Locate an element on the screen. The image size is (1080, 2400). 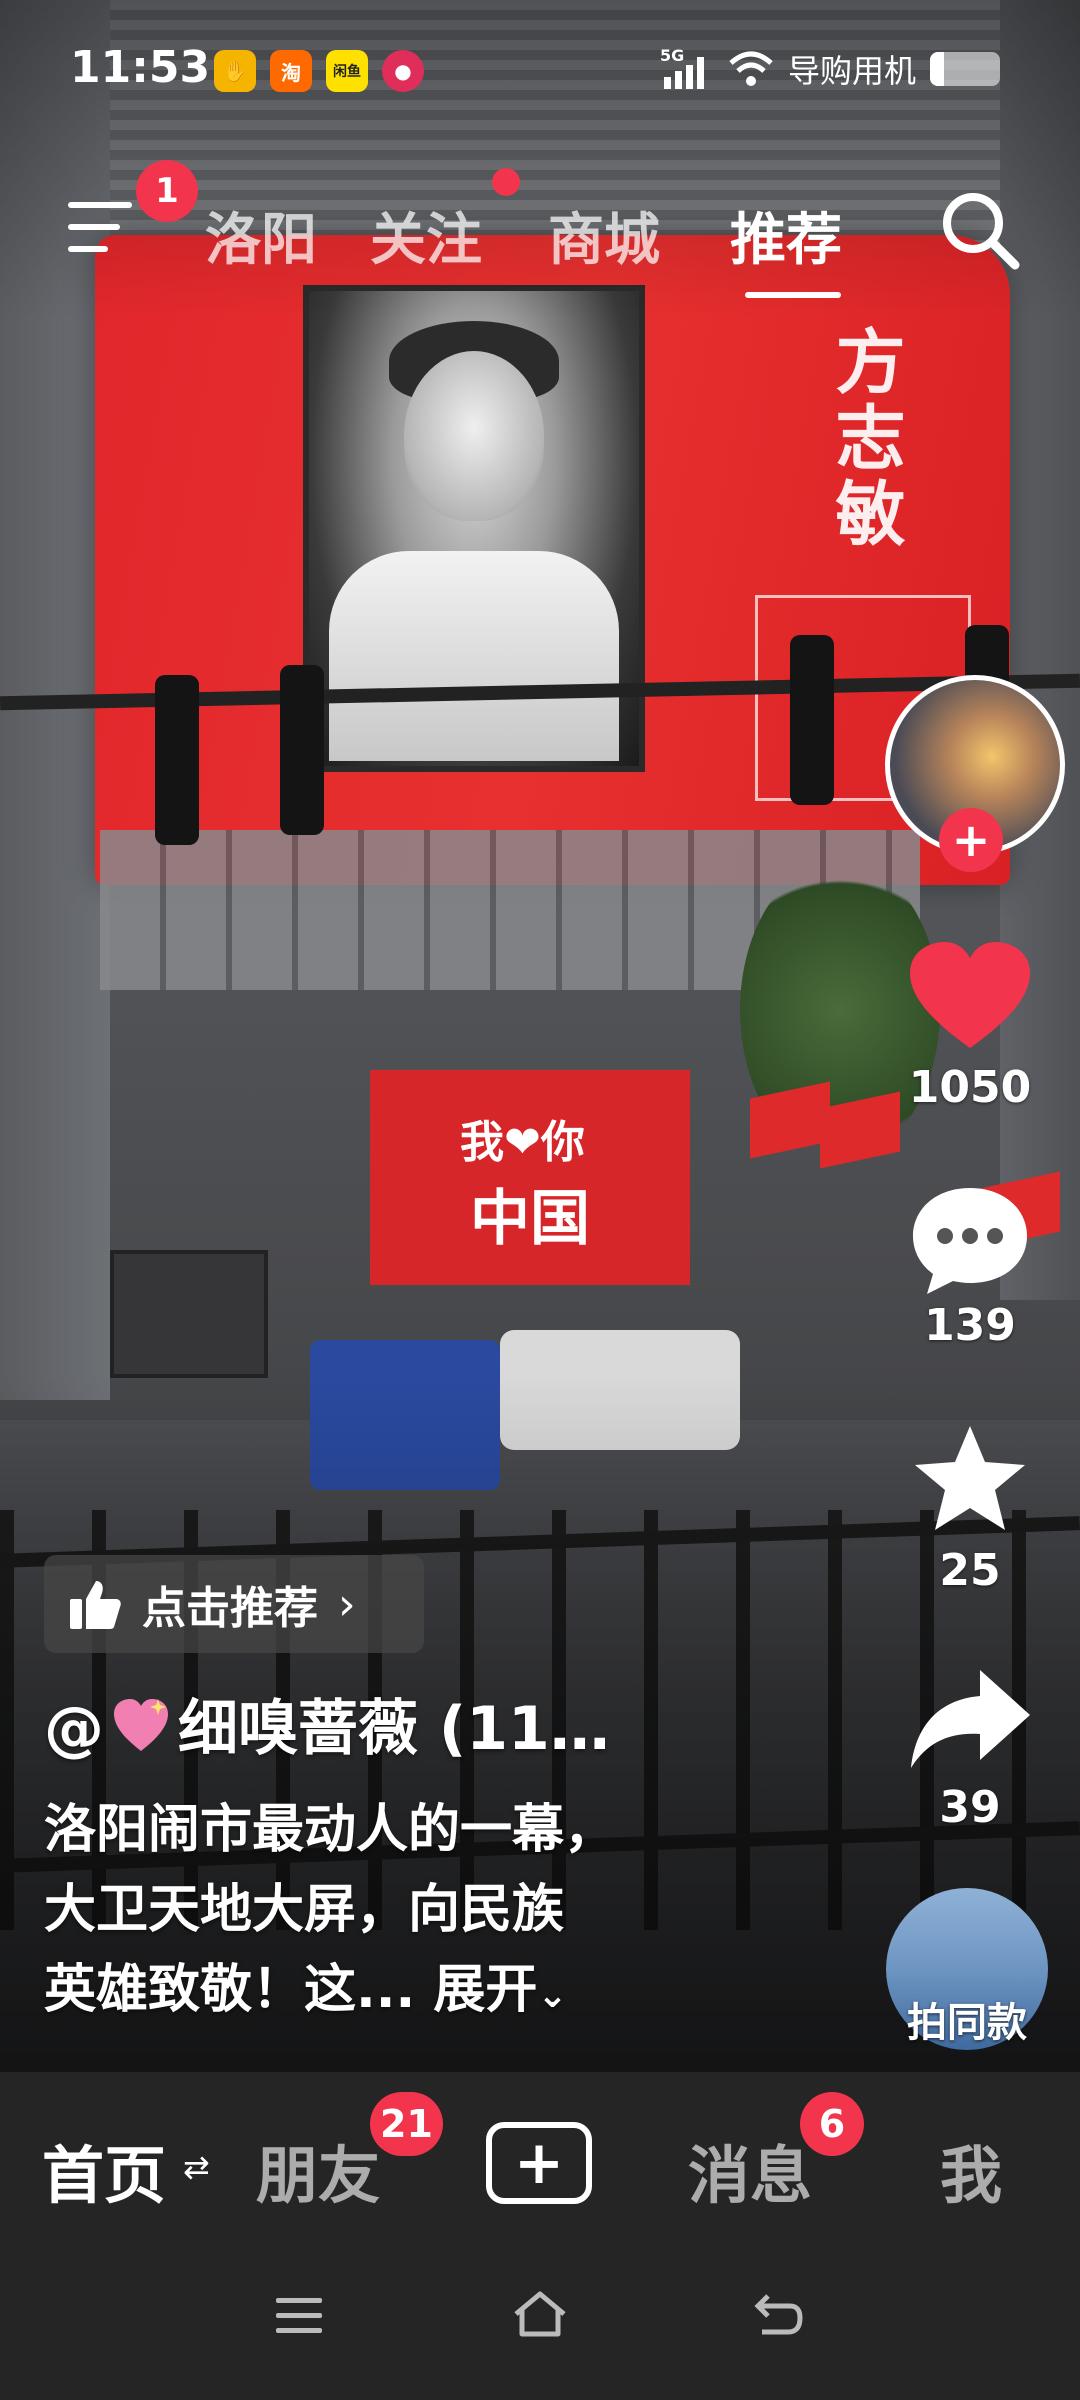
cellular-signal-icon: 5G is located at coordinates (682, 68).